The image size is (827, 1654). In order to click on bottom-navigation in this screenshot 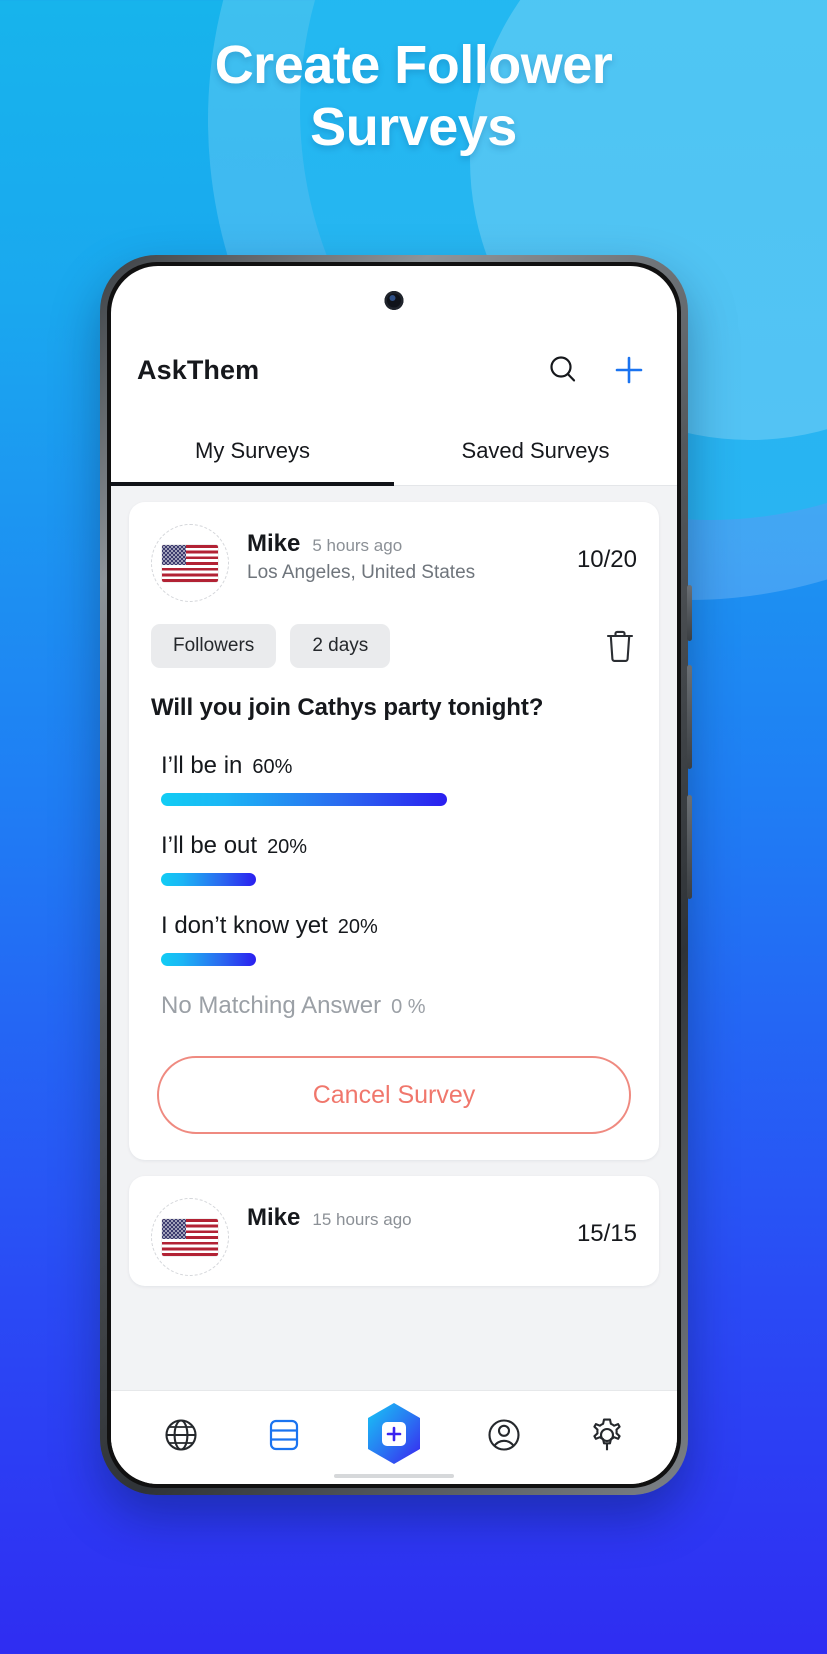, I will do `click(394, 1437)`.